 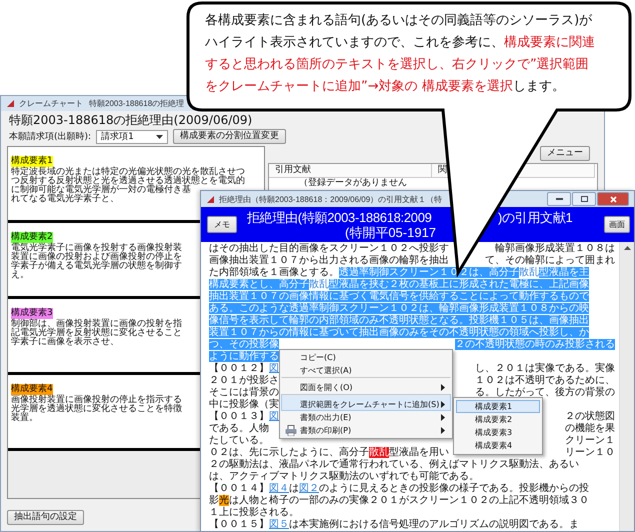 I want to click on maximize-button, so click(x=584, y=199).